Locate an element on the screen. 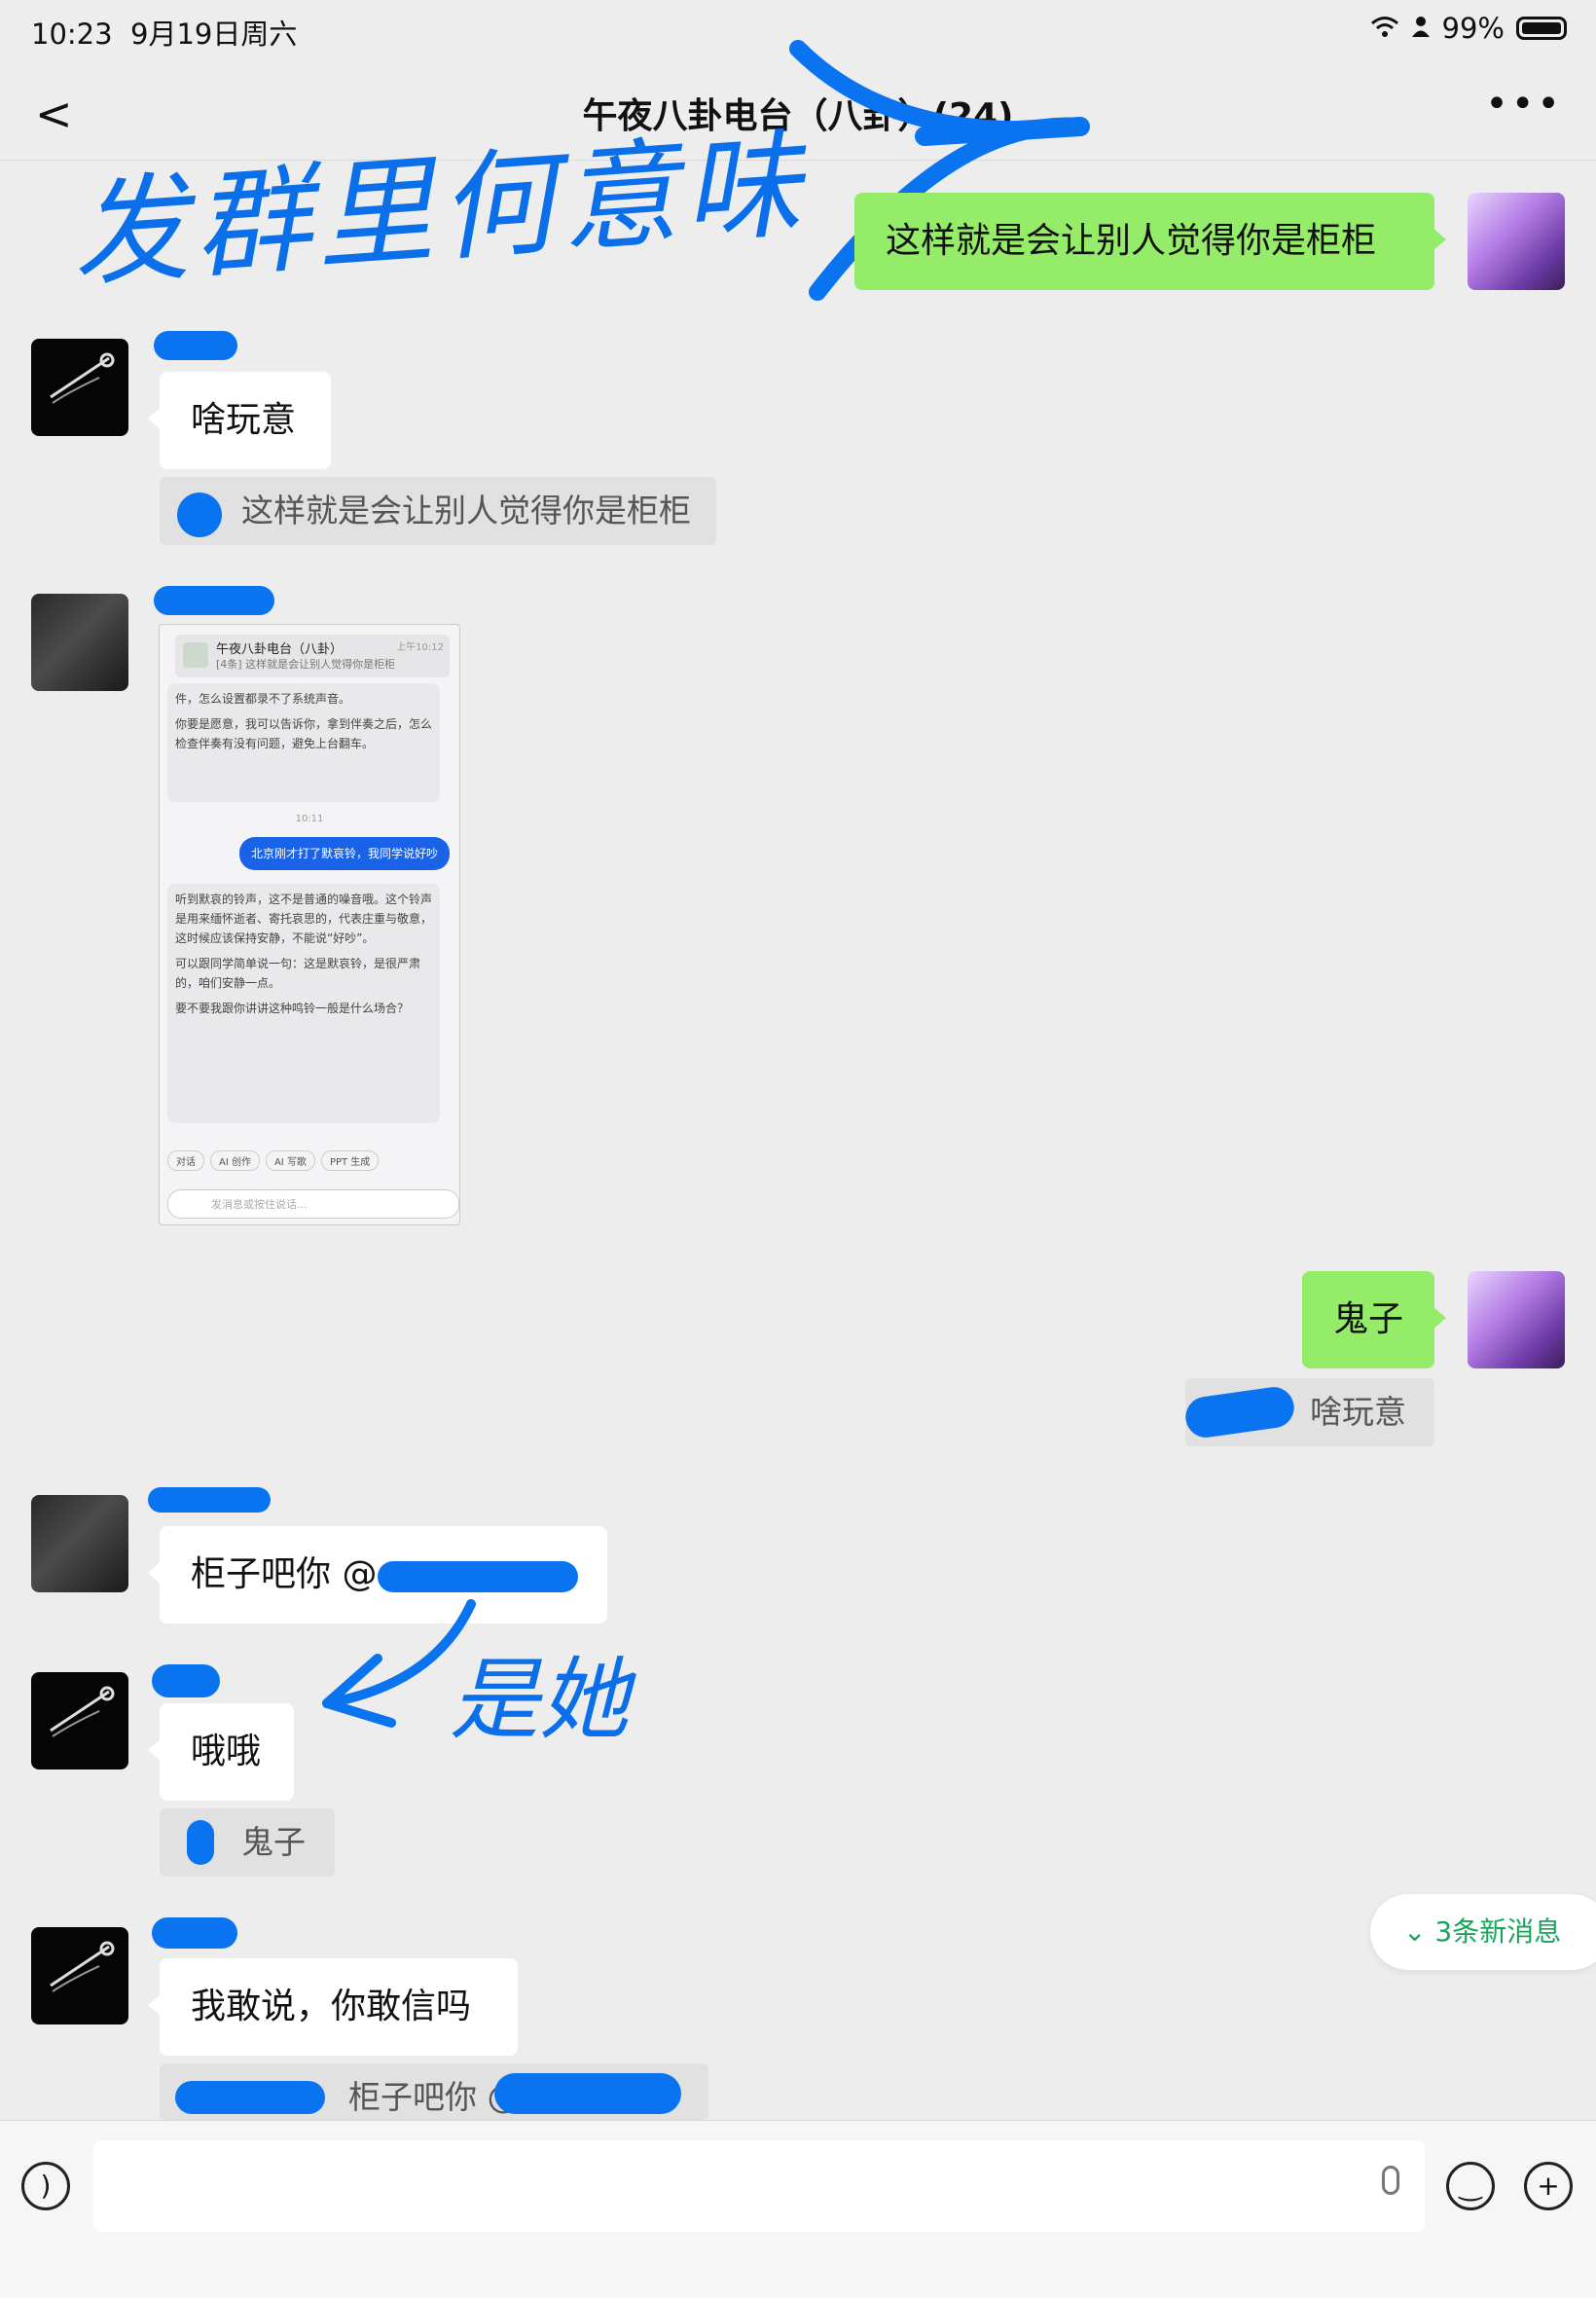 Image resolution: width=1596 pixels, height=2298 pixels. message-text: 我敢说，你敢信吗 is located at coordinates (331, 2006).